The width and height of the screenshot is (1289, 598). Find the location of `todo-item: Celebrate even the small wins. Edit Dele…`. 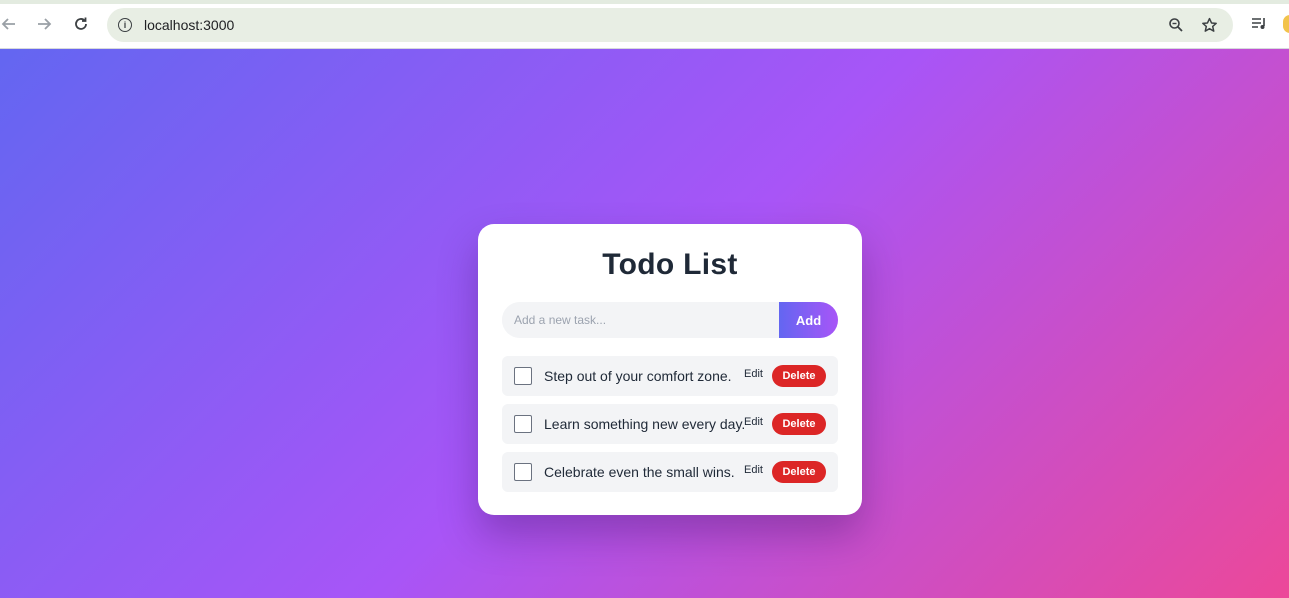

todo-item: Celebrate even the small wins. Edit Dele… is located at coordinates (670, 472).